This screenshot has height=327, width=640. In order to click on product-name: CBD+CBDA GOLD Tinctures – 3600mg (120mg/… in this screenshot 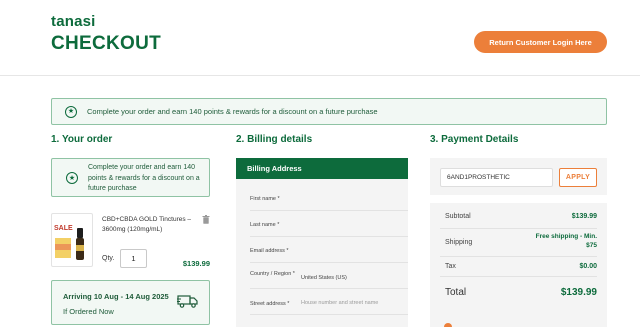, I will do `click(151, 225)`.